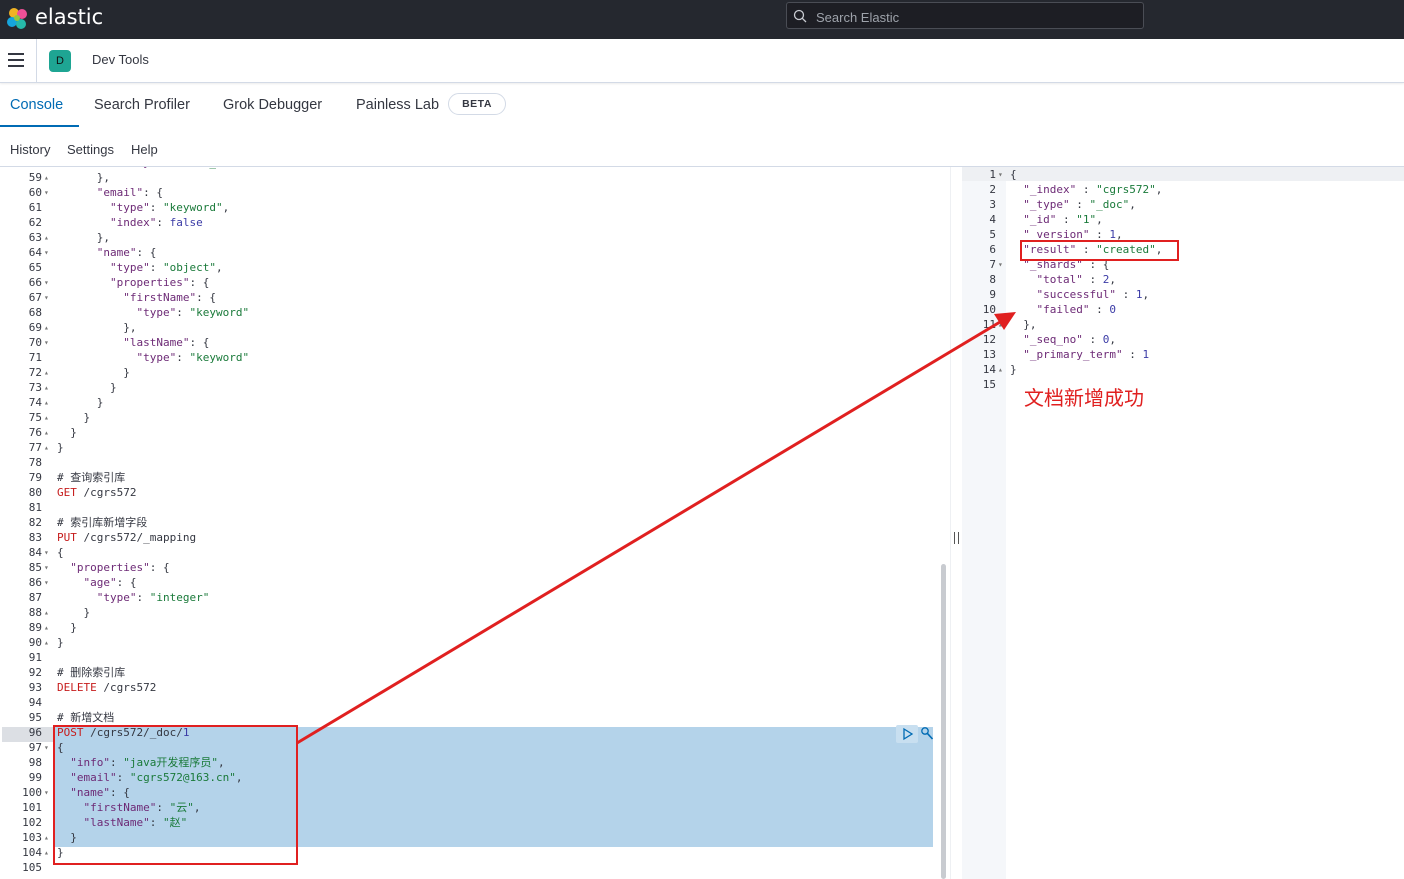 The image size is (1404, 879). What do you see at coordinates (470, 357) in the screenshot?
I see `editor-line: 71 "type": "keyword"` at bounding box center [470, 357].